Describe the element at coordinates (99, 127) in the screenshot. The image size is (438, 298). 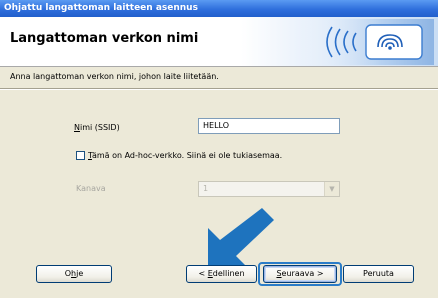
I see `ssid-label-text: imi (SSID)` at that location.